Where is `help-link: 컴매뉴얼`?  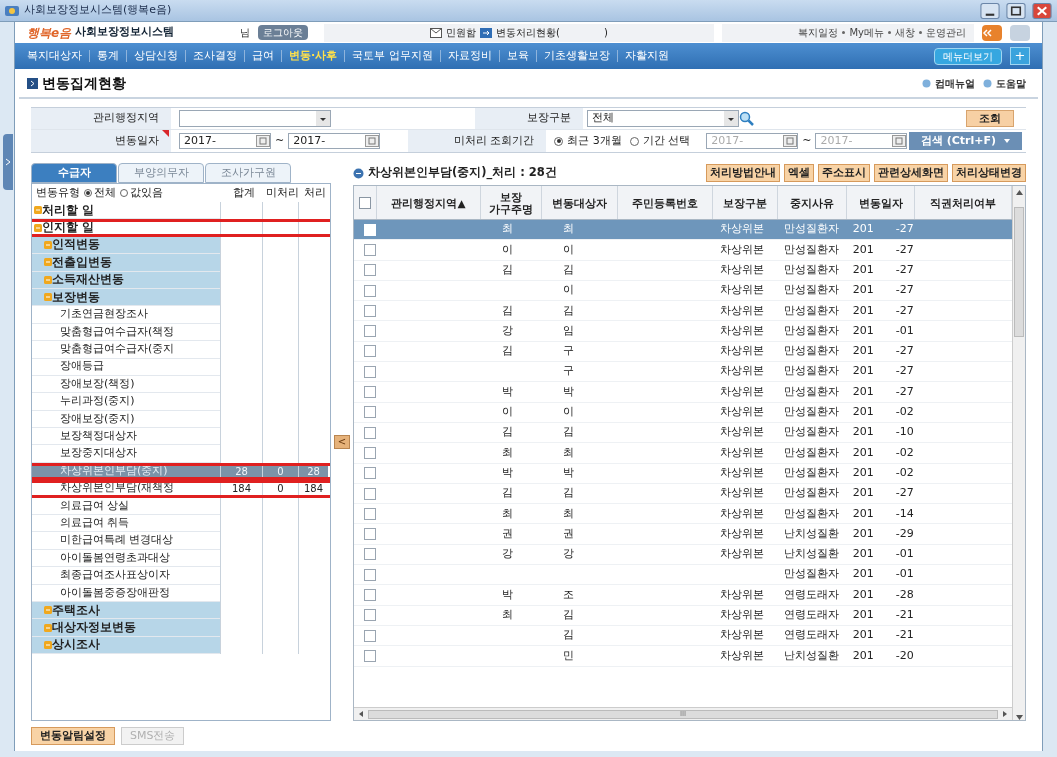
help-link: 컴매뉴얼 is located at coordinates (955, 83).